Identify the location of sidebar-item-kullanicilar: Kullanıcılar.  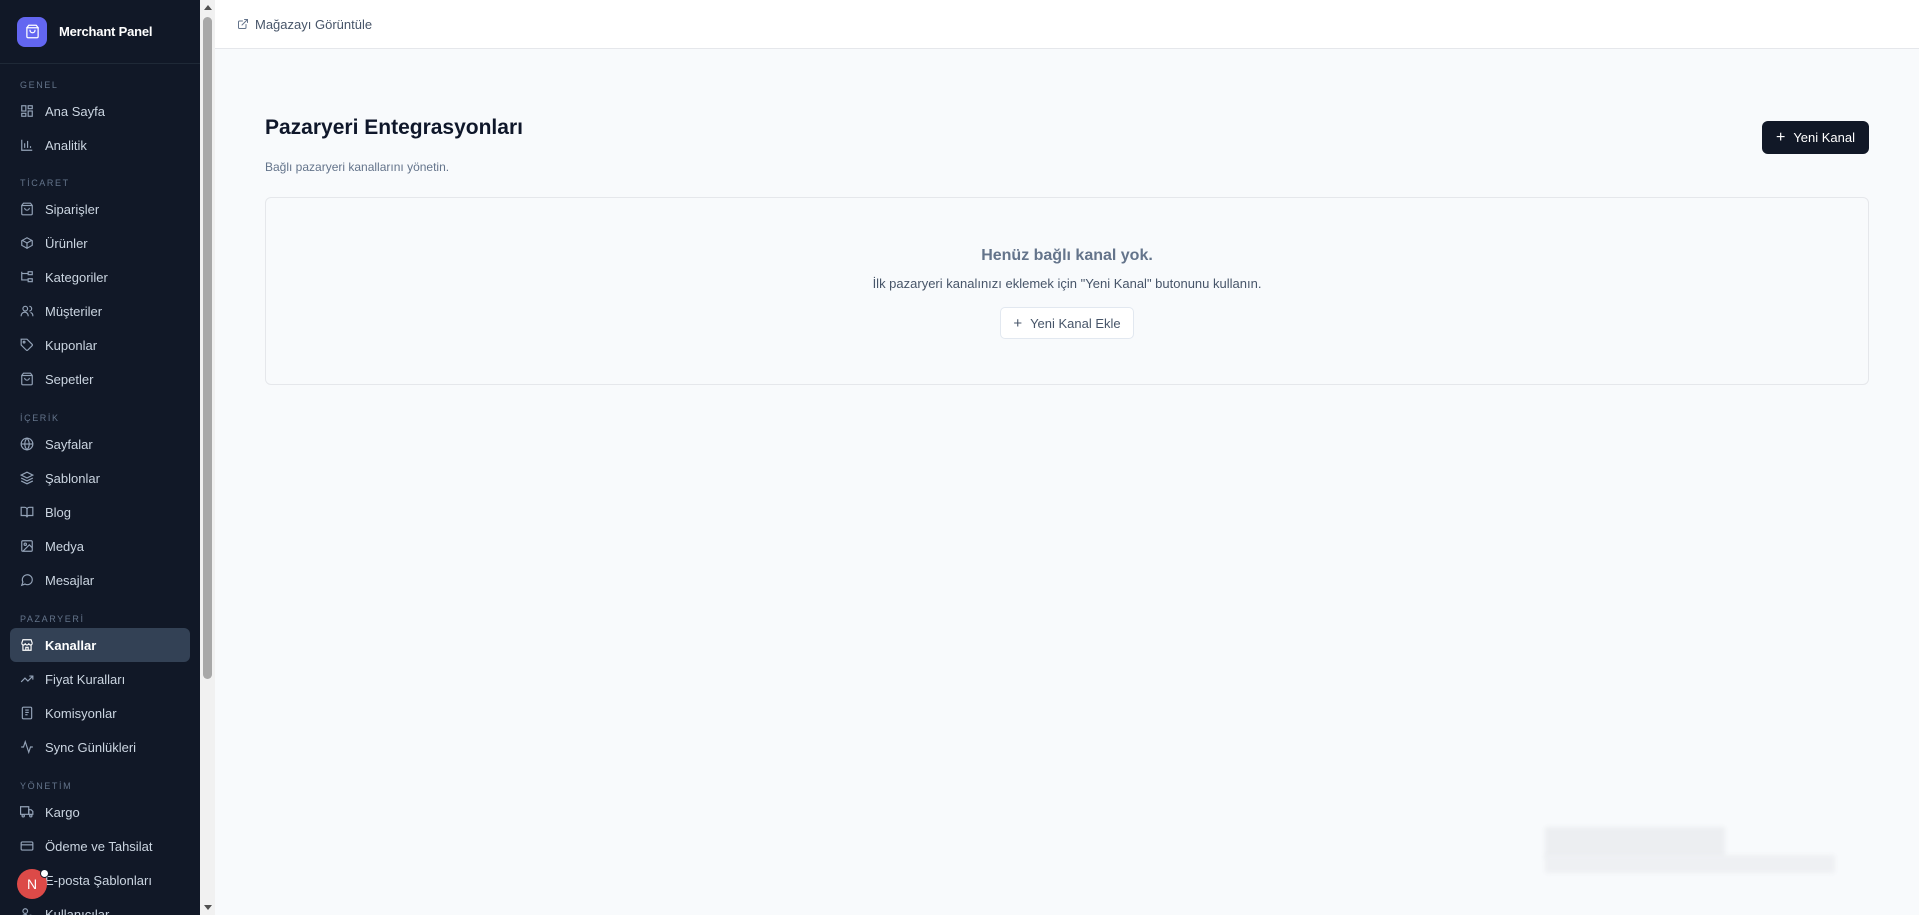
(100, 906).